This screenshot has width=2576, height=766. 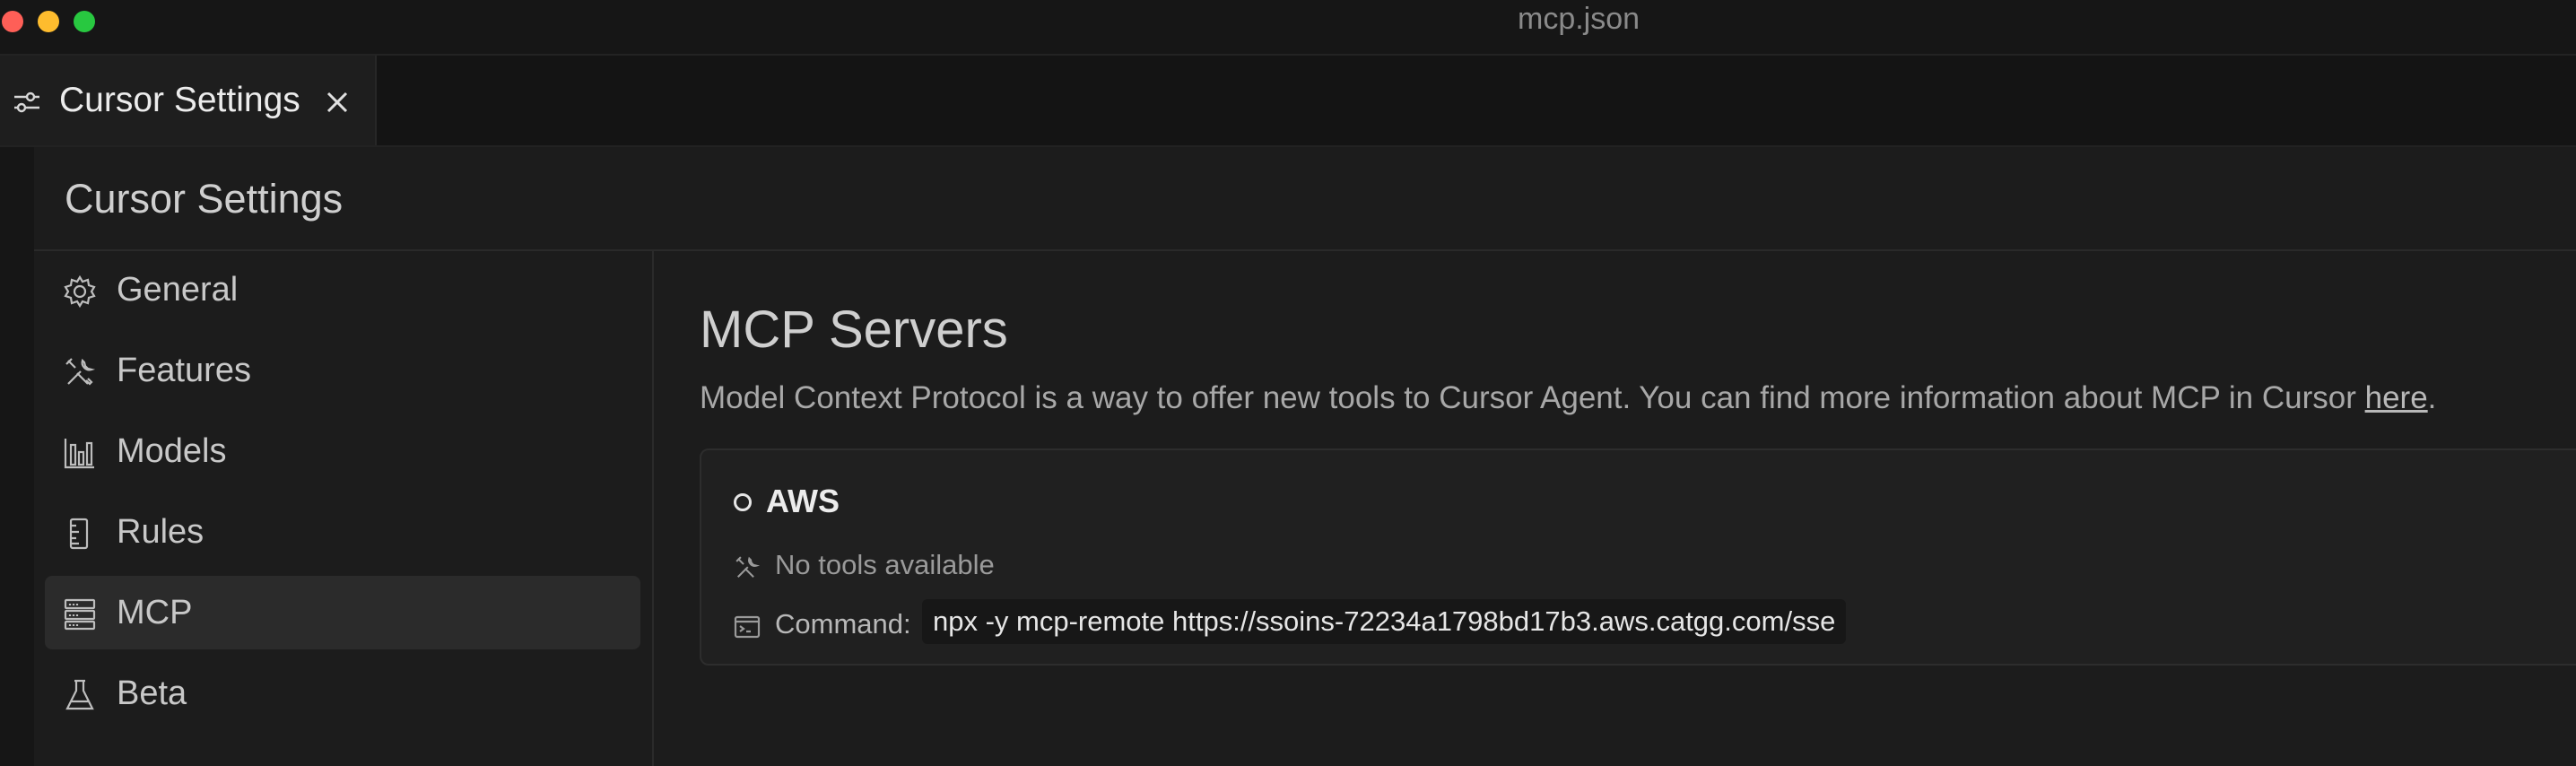 What do you see at coordinates (80, 453) in the screenshot?
I see `bar-chart-icon` at bounding box center [80, 453].